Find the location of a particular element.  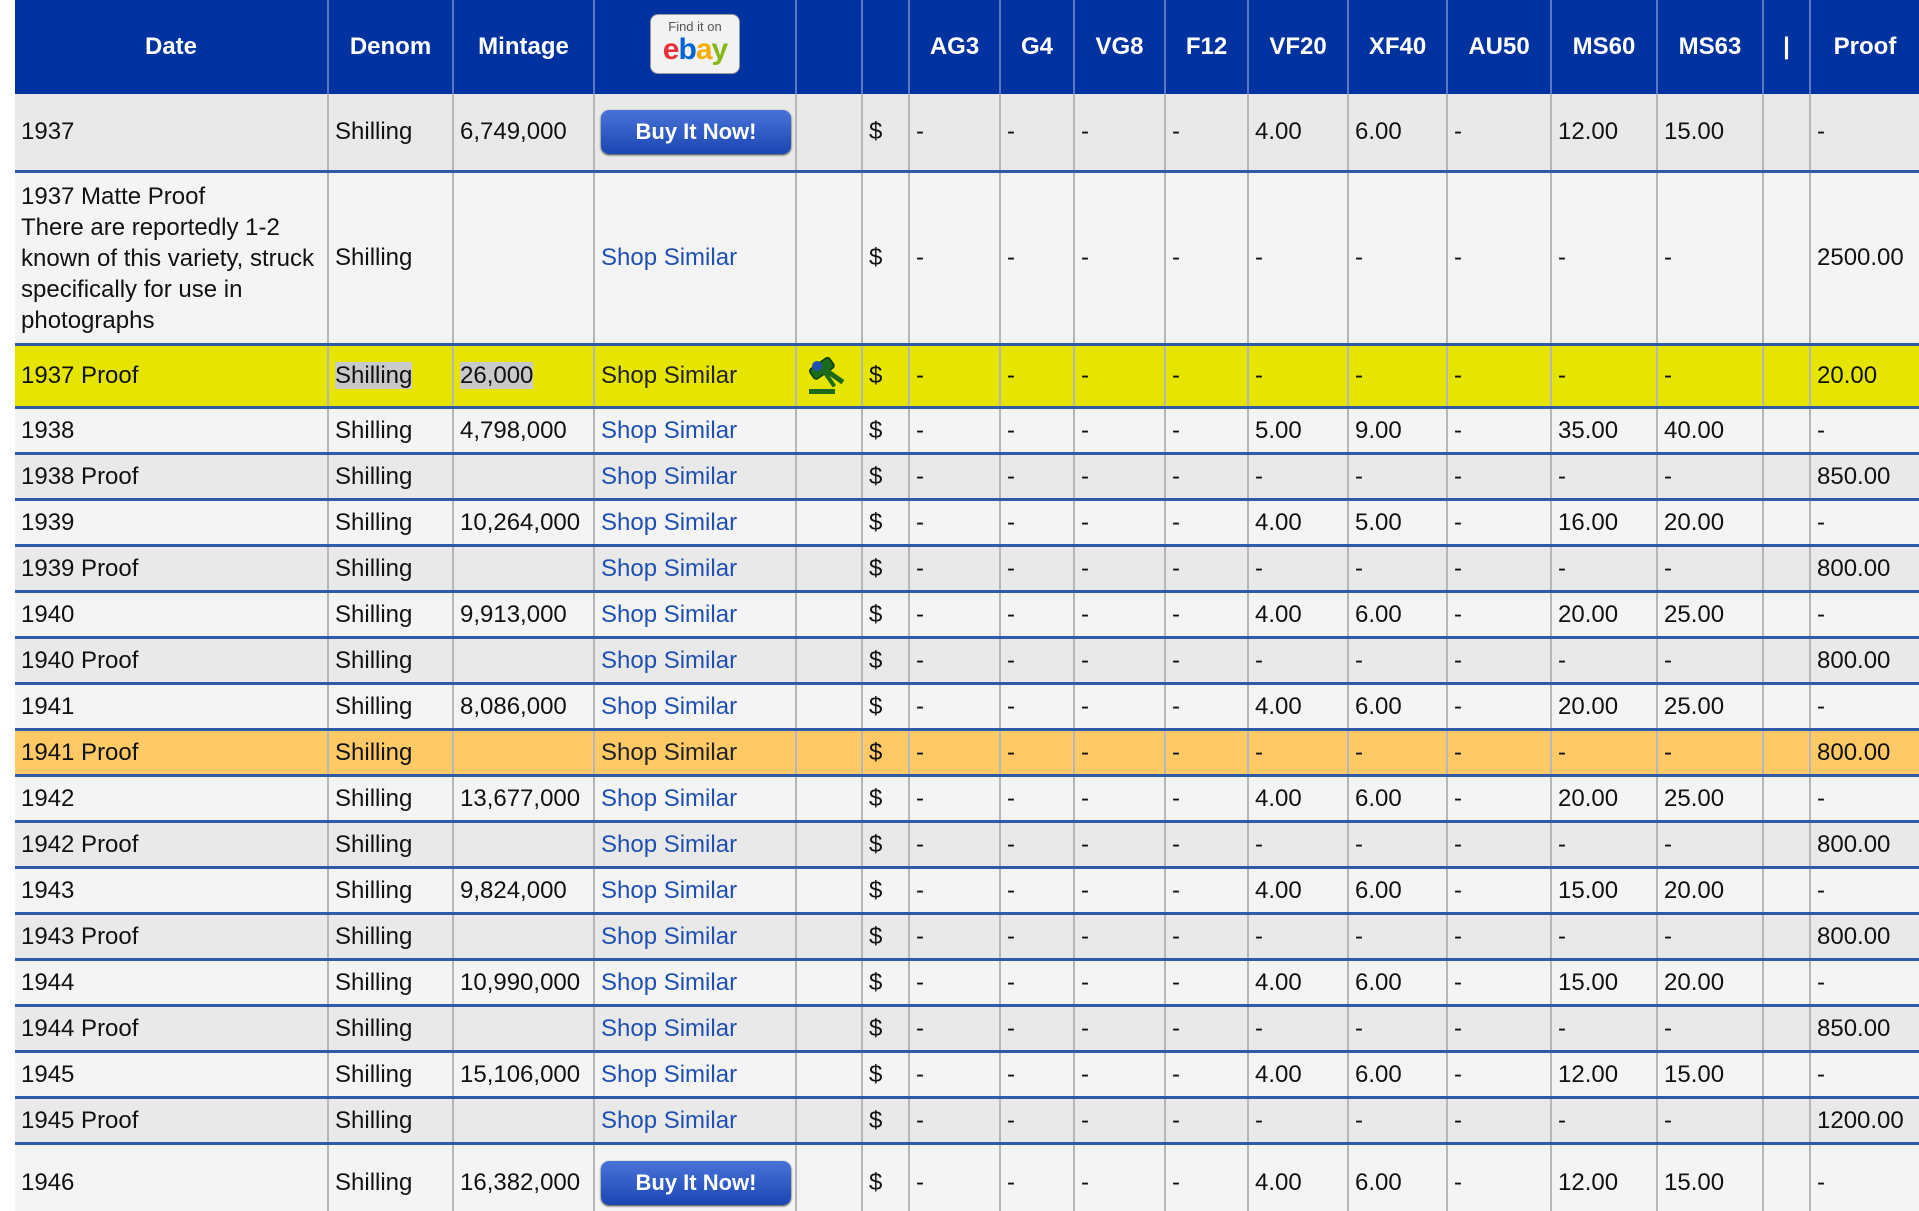

cell-date: 1944 Proof is located at coordinates (172, 1029).